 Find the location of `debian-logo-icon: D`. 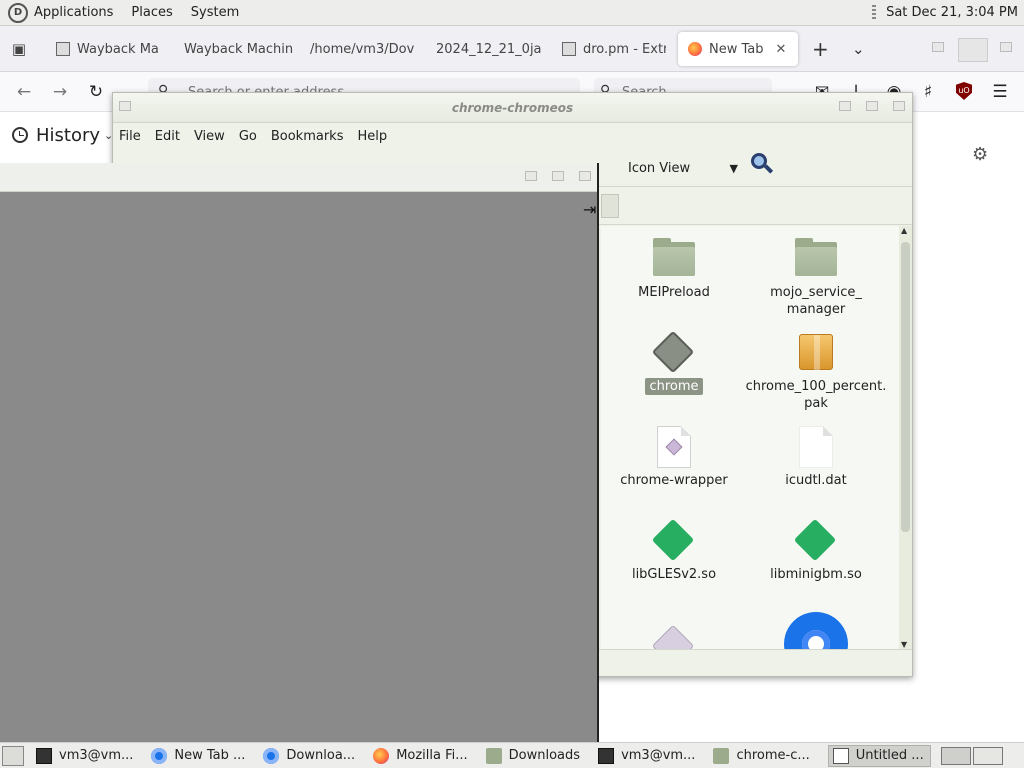

debian-logo-icon: D is located at coordinates (18, 12).